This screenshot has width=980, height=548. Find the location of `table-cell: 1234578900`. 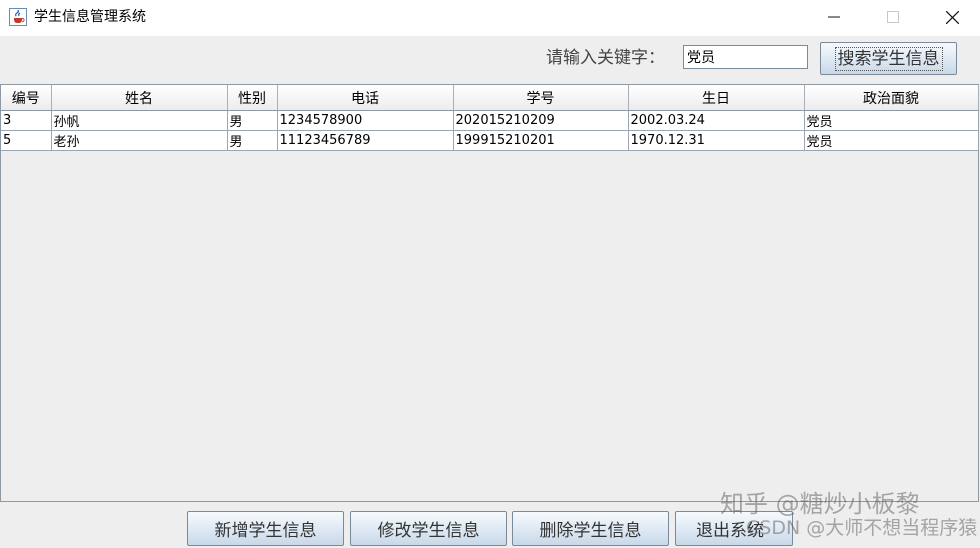

table-cell: 1234578900 is located at coordinates (365, 120).